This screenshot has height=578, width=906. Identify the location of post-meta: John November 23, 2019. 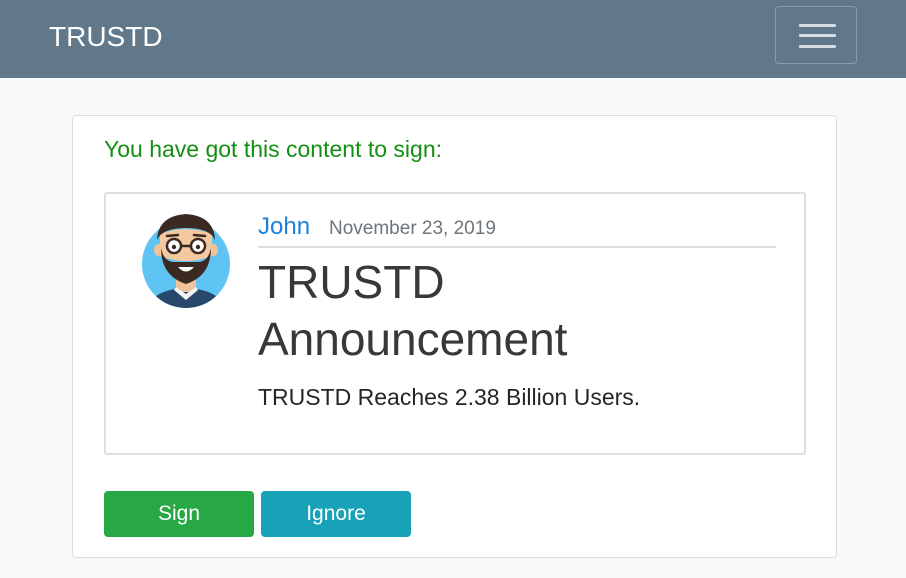
(517, 230).